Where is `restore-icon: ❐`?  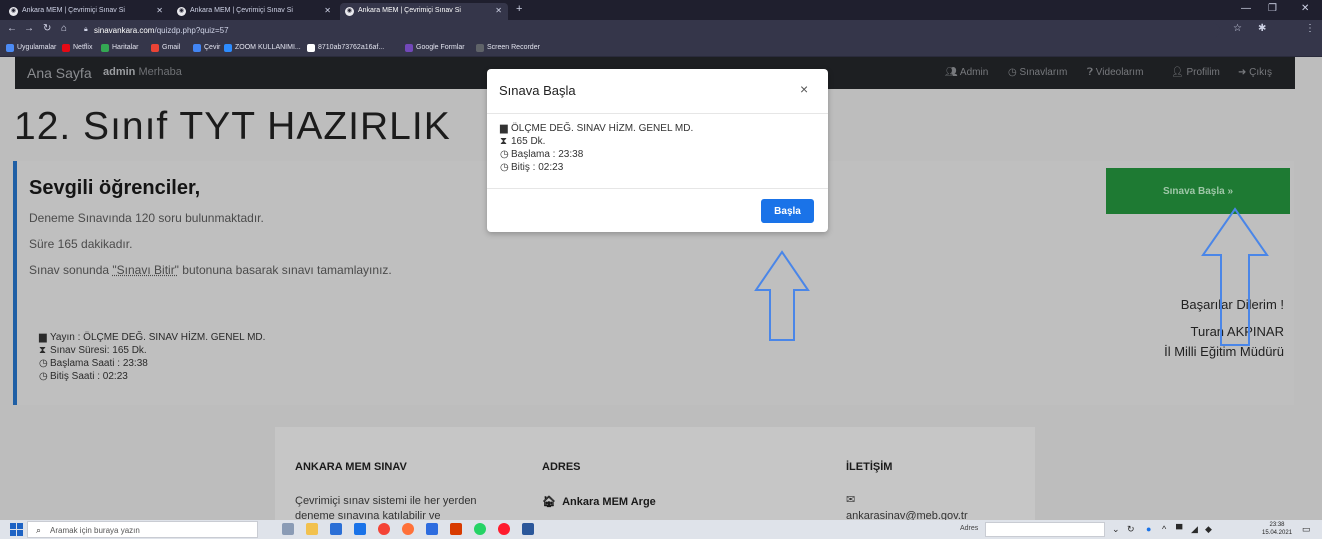
restore-icon: ❐ is located at coordinates (1272, 8).